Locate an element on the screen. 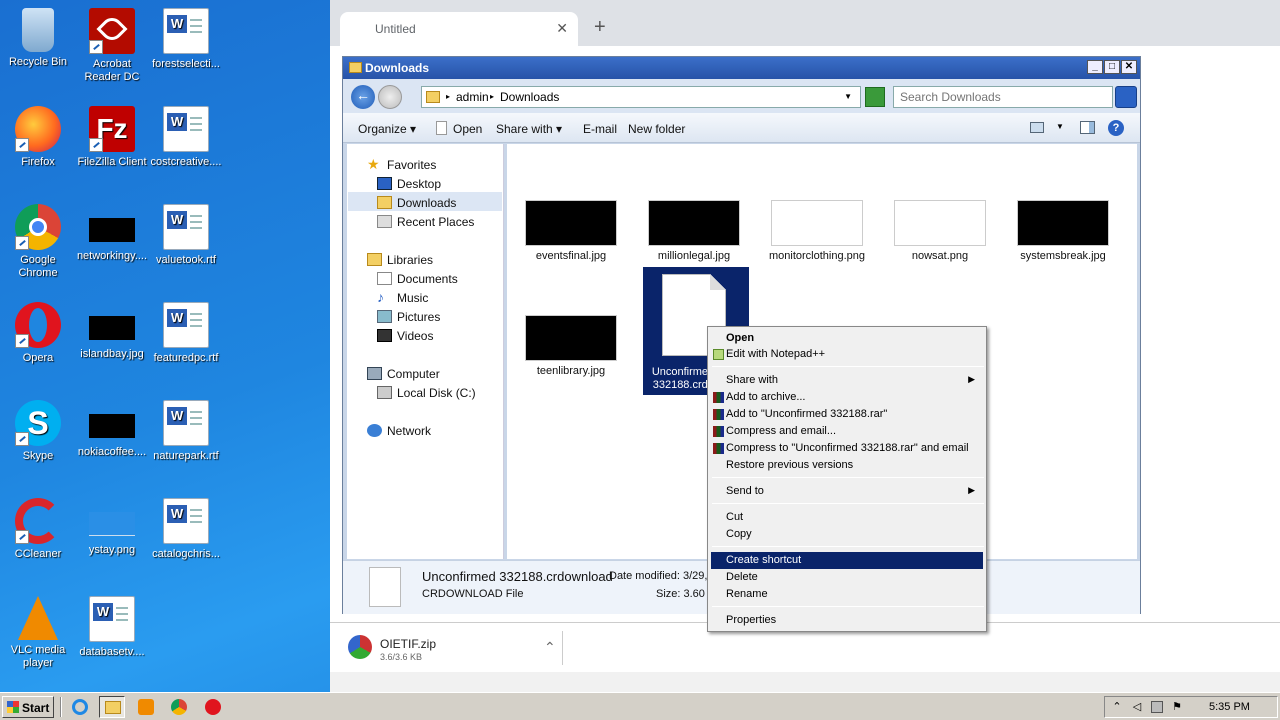 Image resolution: width=1280 pixels, height=720 pixels. desktop-icon-skype: S Skype is located at coordinates (38, 431).